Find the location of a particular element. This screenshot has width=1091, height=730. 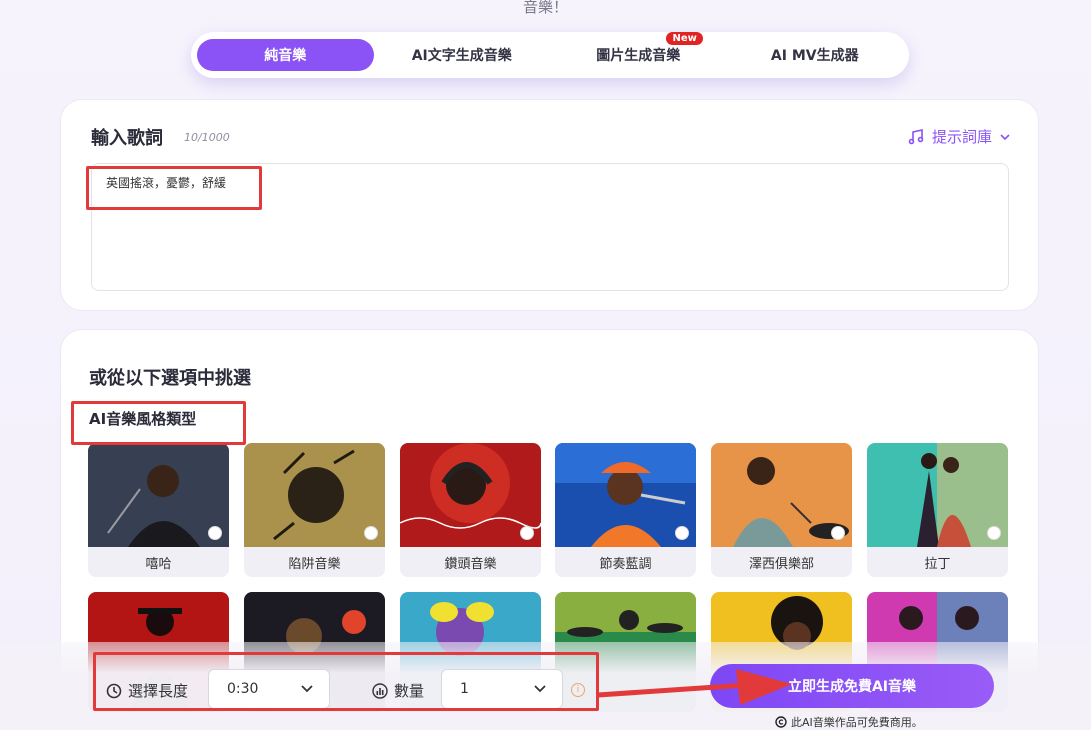

style-label: 鑽頭音樂 is located at coordinates (470, 564).